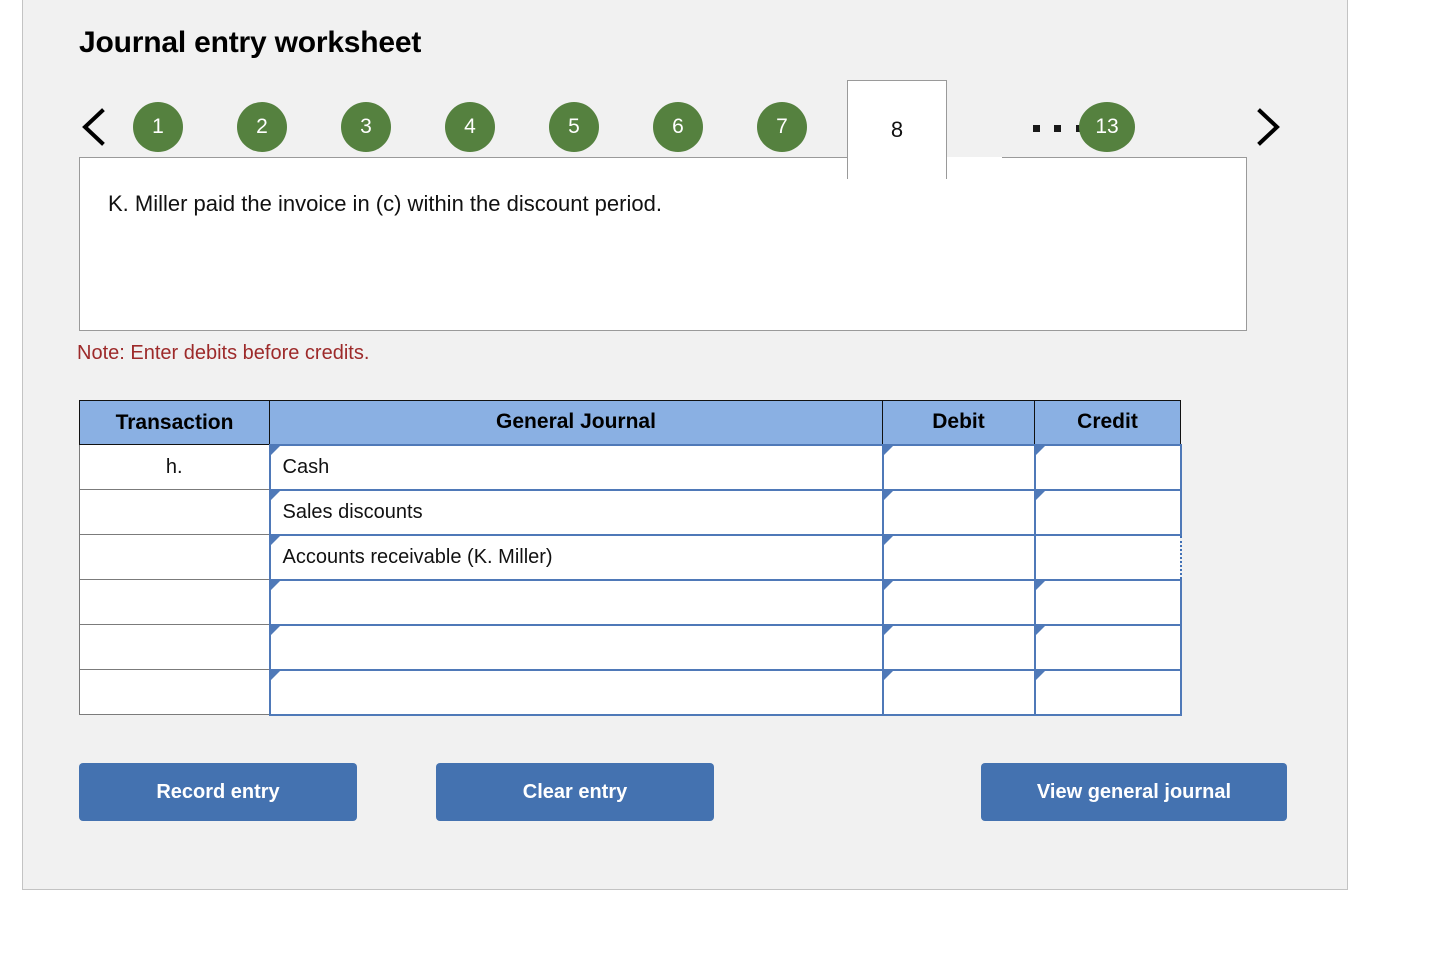  I want to click on tab-label: 8, so click(897, 129).